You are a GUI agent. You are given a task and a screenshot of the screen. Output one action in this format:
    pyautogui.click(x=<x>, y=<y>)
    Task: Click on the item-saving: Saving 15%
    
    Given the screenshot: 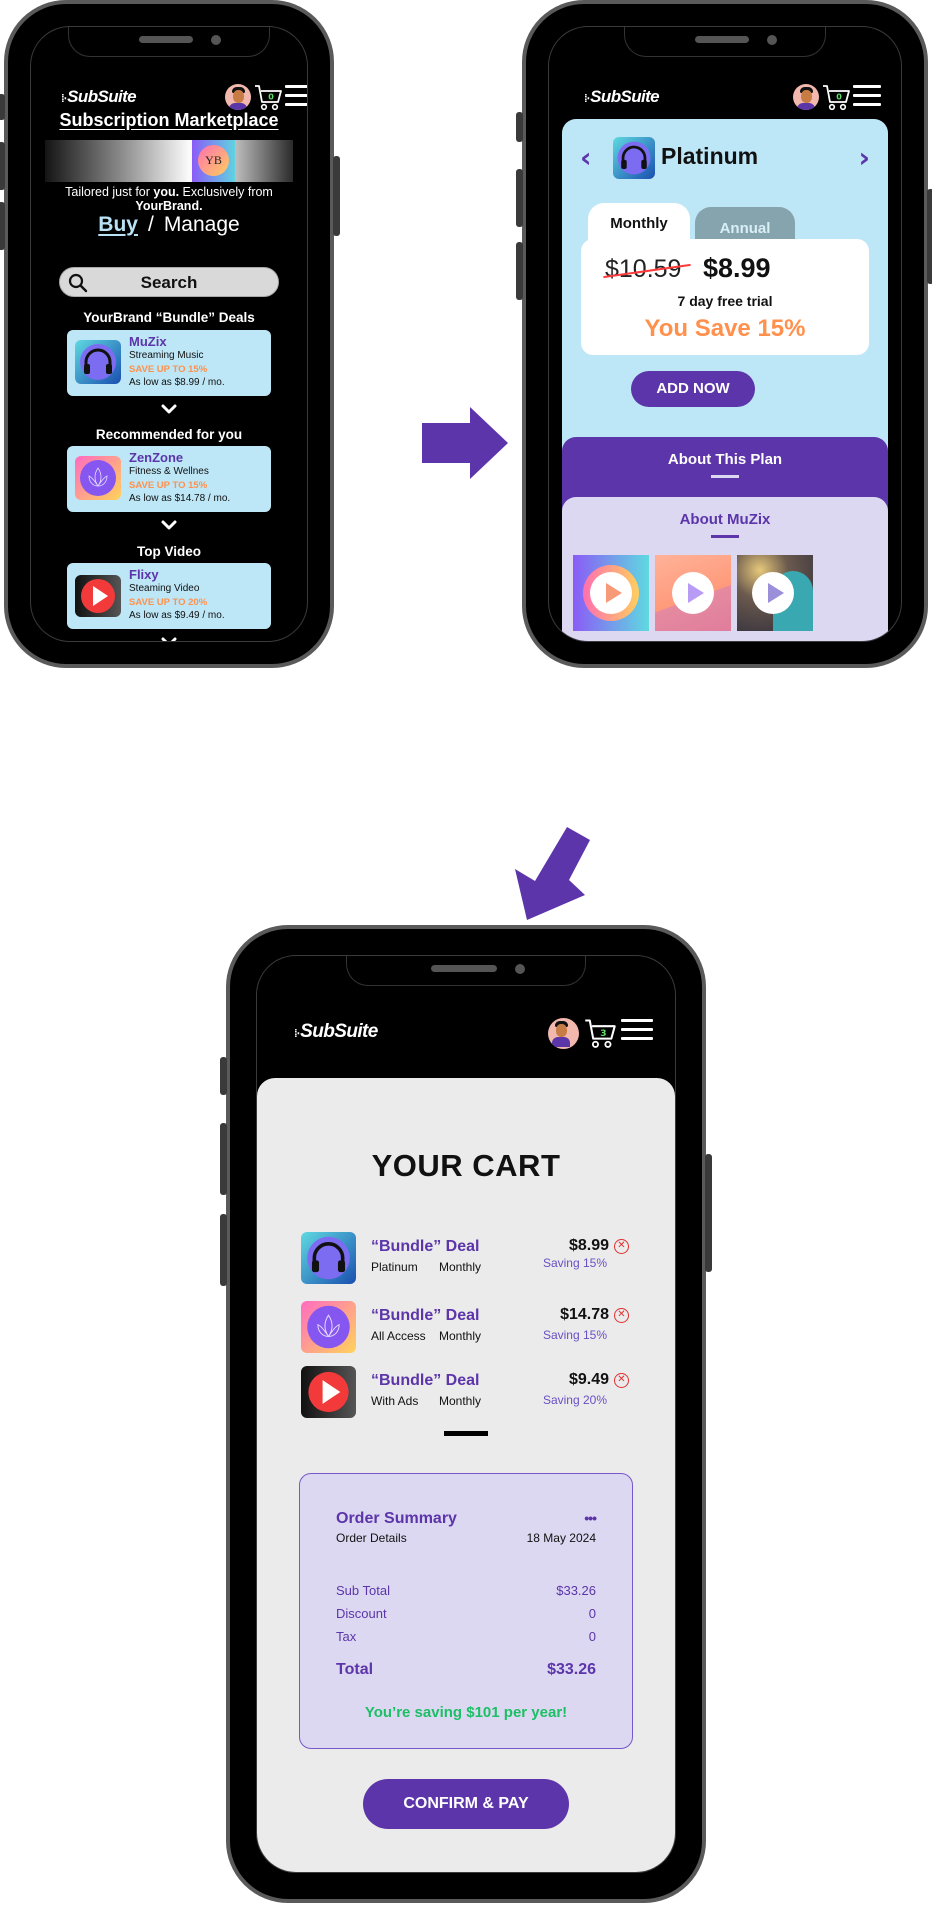 What is the action you would take?
    pyautogui.click(x=574, y=1335)
    